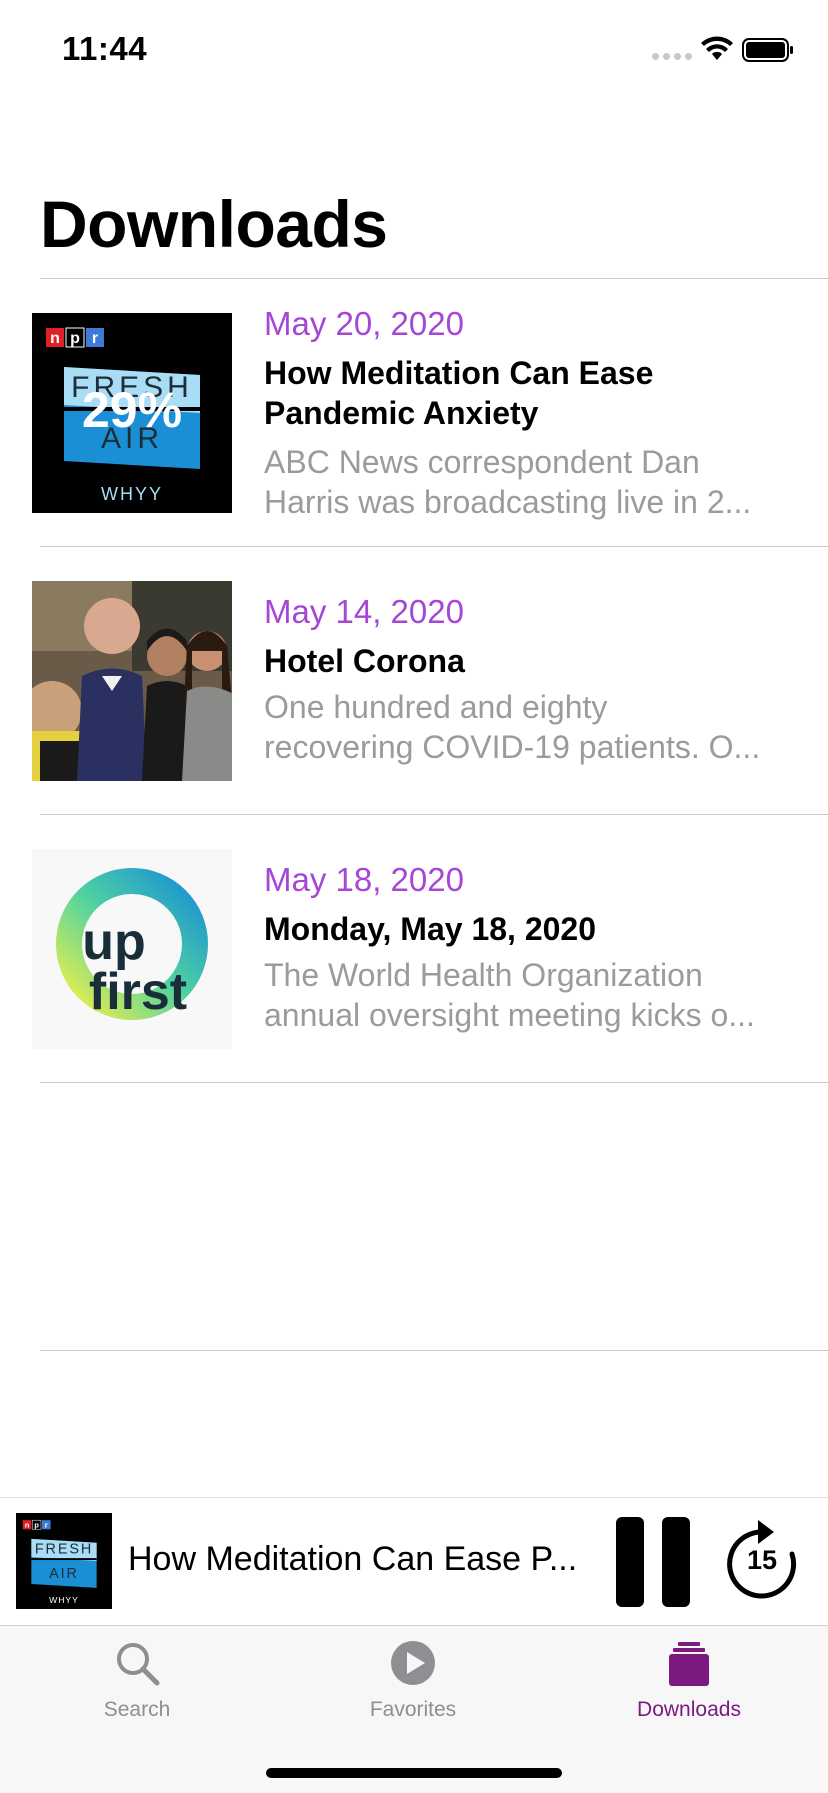 Image resolution: width=828 pixels, height=1793 pixels. Describe the element at coordinates (689, 1709) in the screenshot. I see `tab-label: Downloads` at that location.